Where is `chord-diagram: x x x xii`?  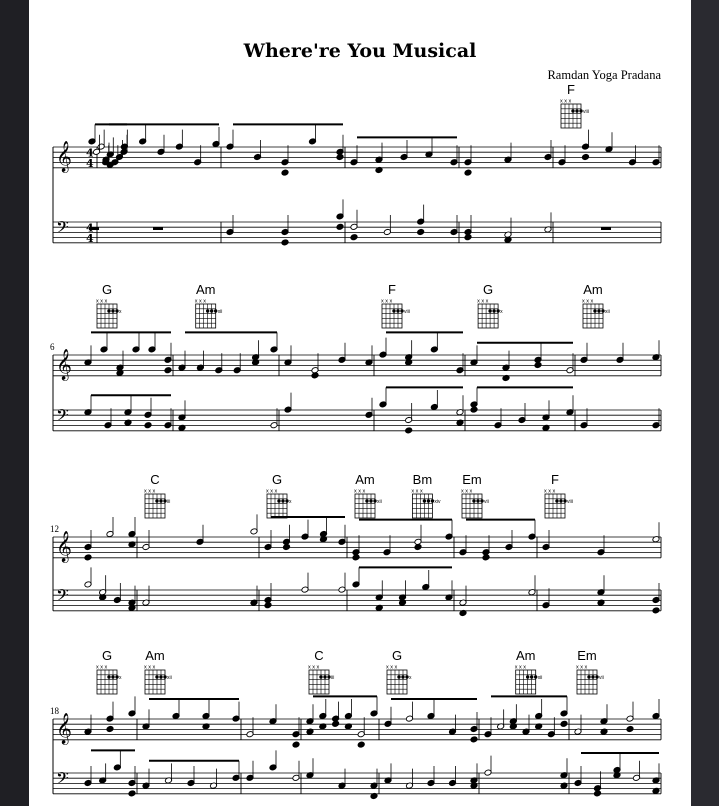 chord-diagram: x x x xii is located at coordinates (529, 680).